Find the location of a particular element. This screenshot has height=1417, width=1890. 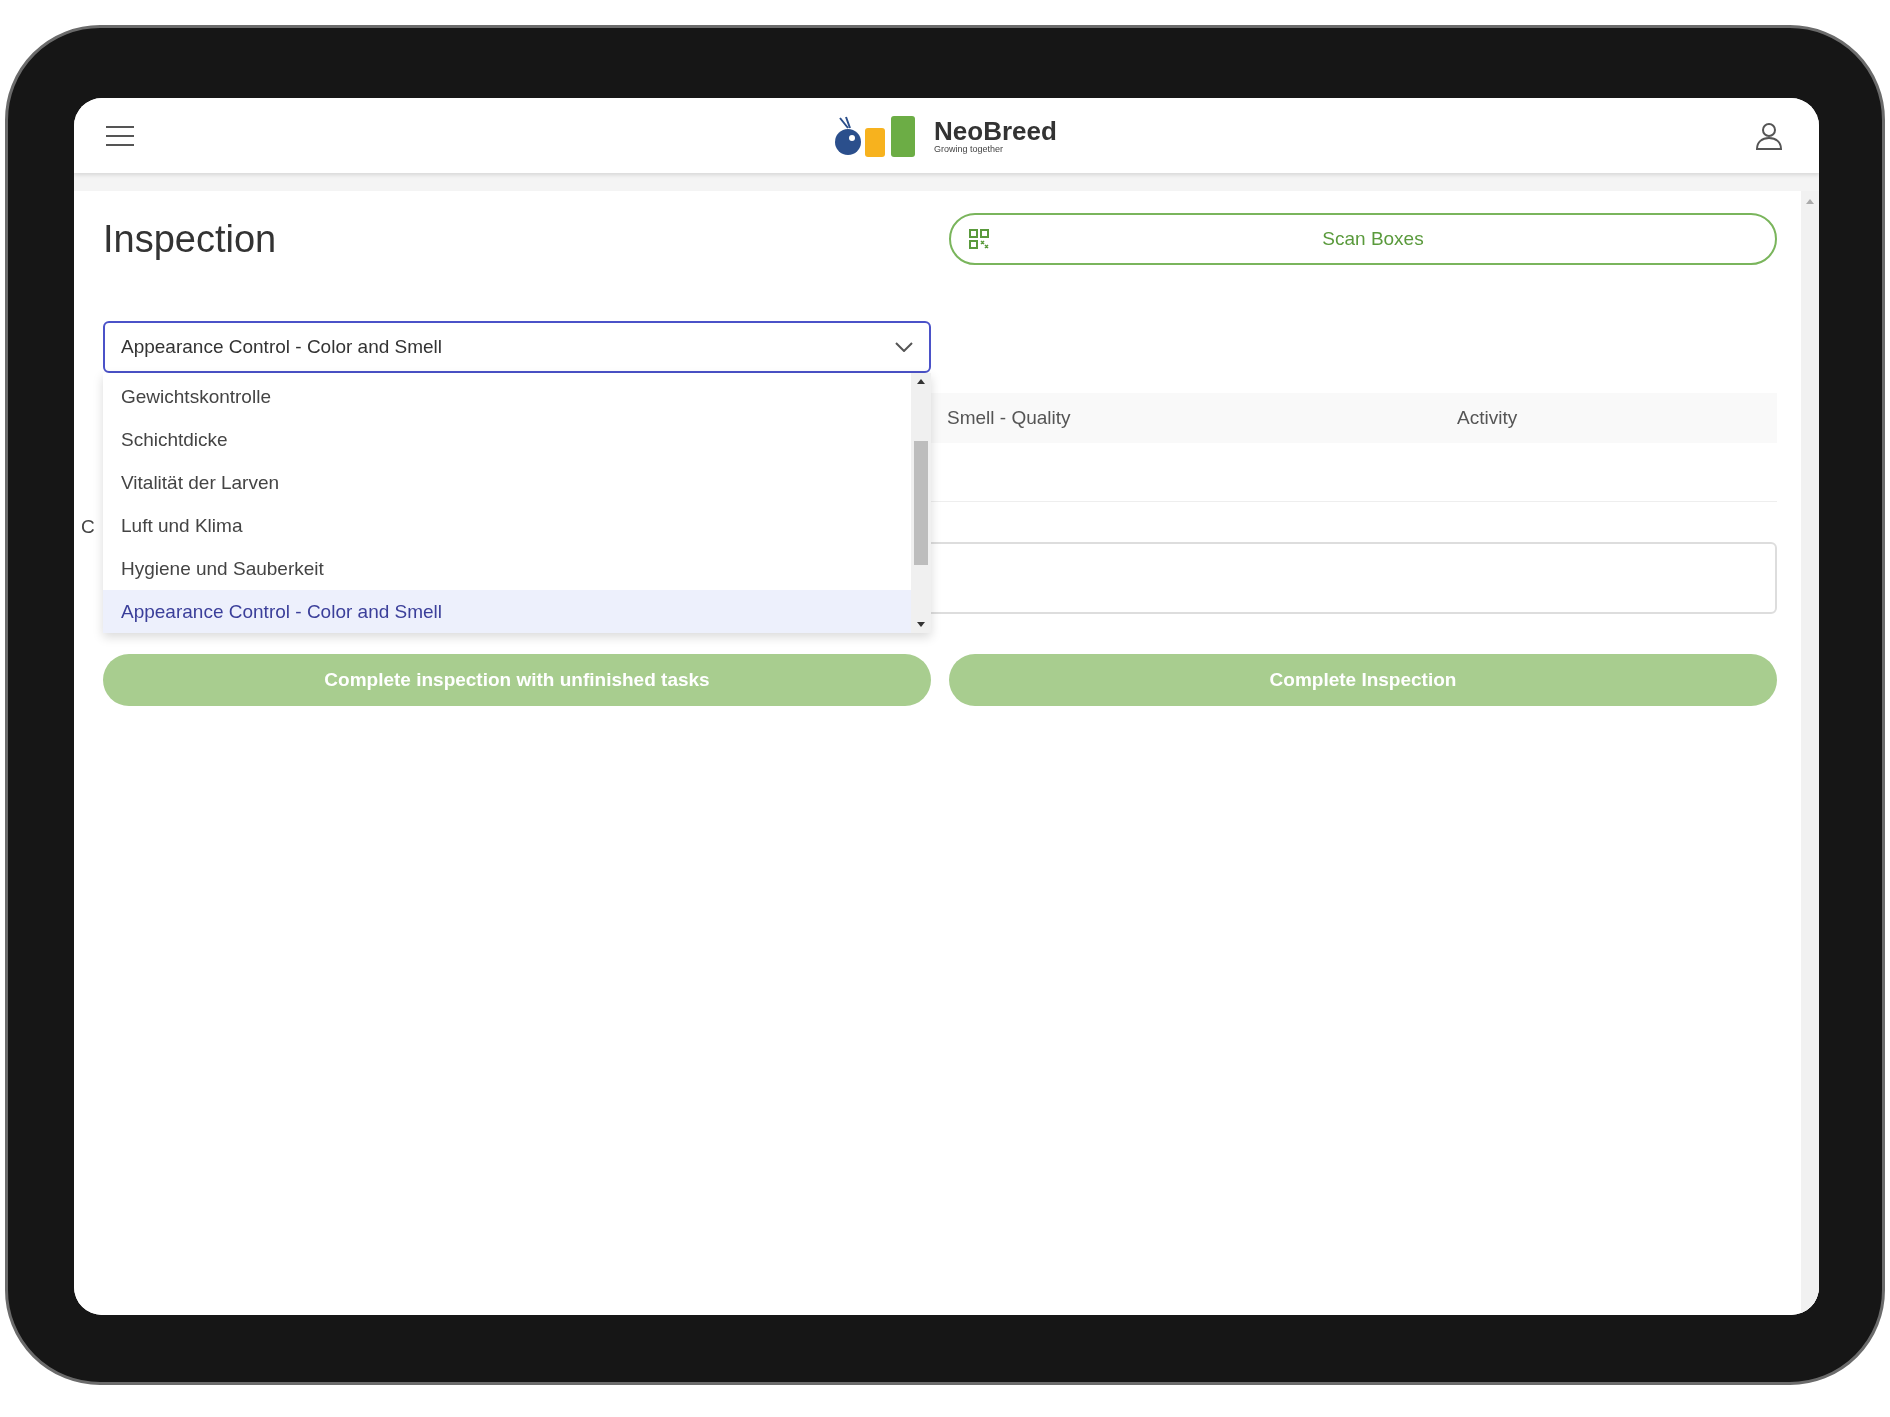

list-scrollbar is located at coordinates (921, 503).